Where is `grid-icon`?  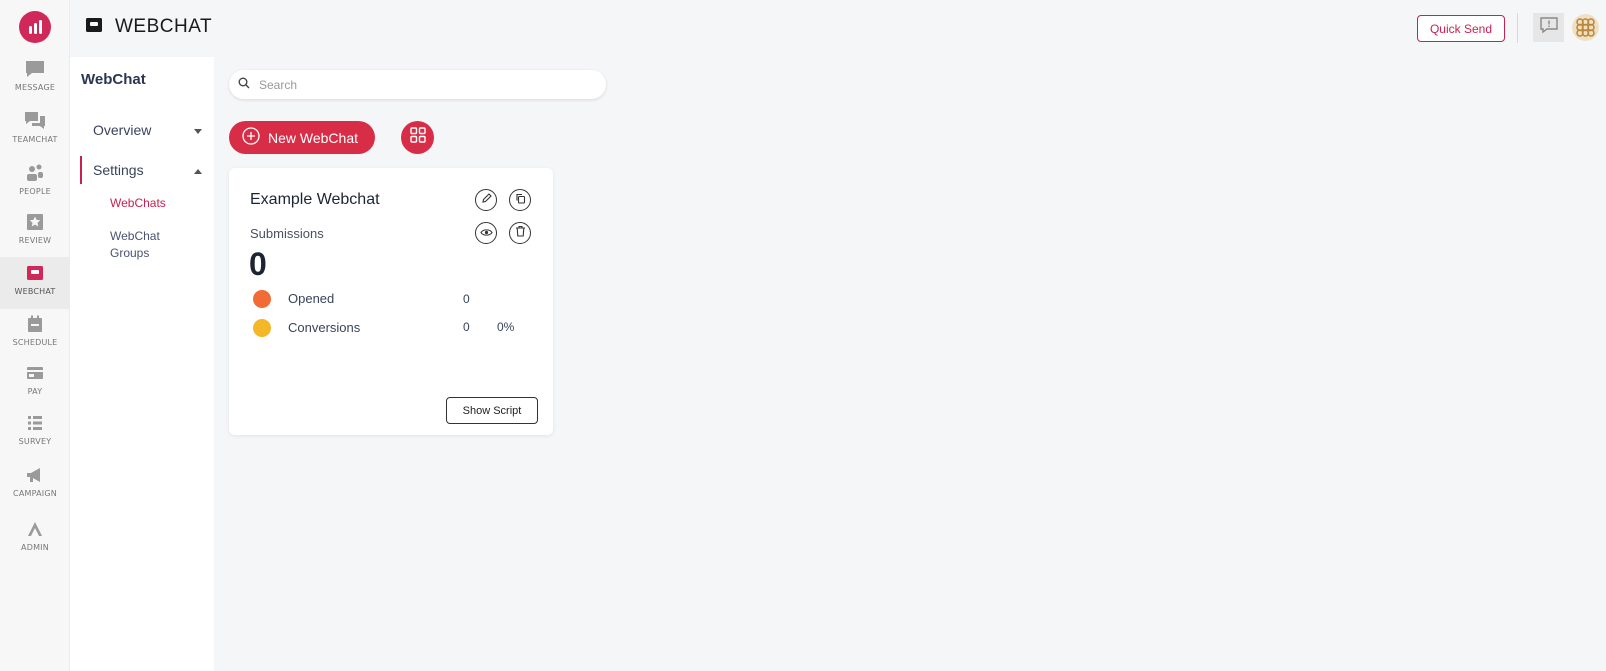
grid-icon is located at coordinates (417, 137).